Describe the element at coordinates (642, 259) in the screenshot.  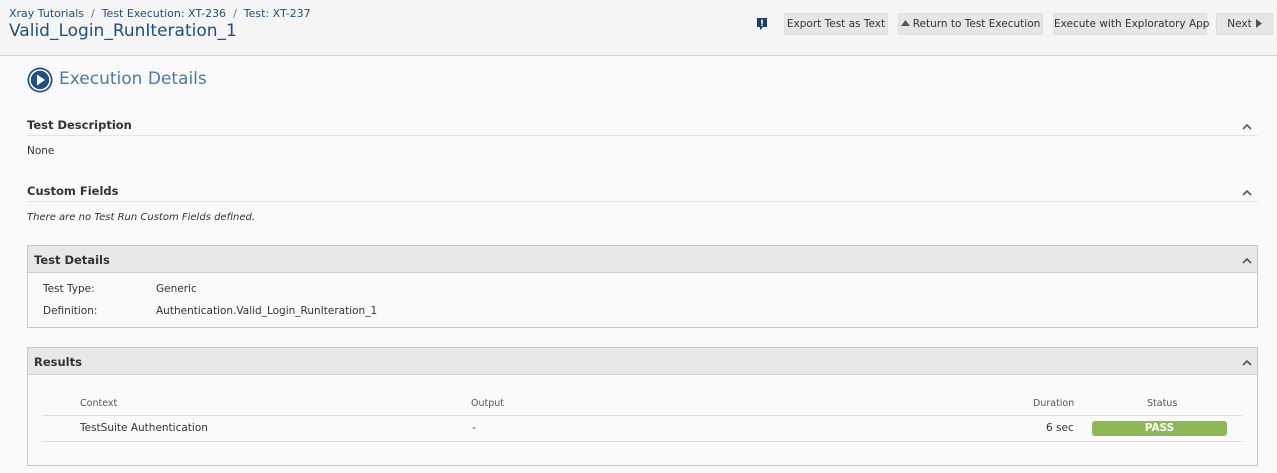
I see `test-details-header: Test Details` at that location.